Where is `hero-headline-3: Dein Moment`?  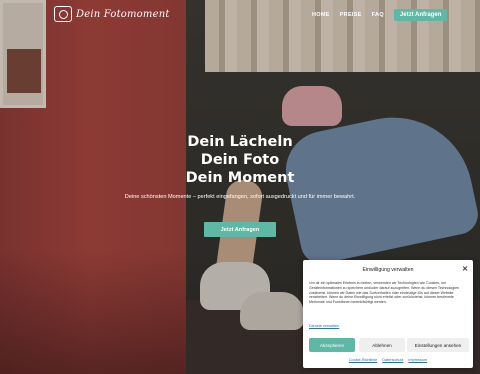 hero-headline-3: Dein Moment is located at coordinates (240, 178).